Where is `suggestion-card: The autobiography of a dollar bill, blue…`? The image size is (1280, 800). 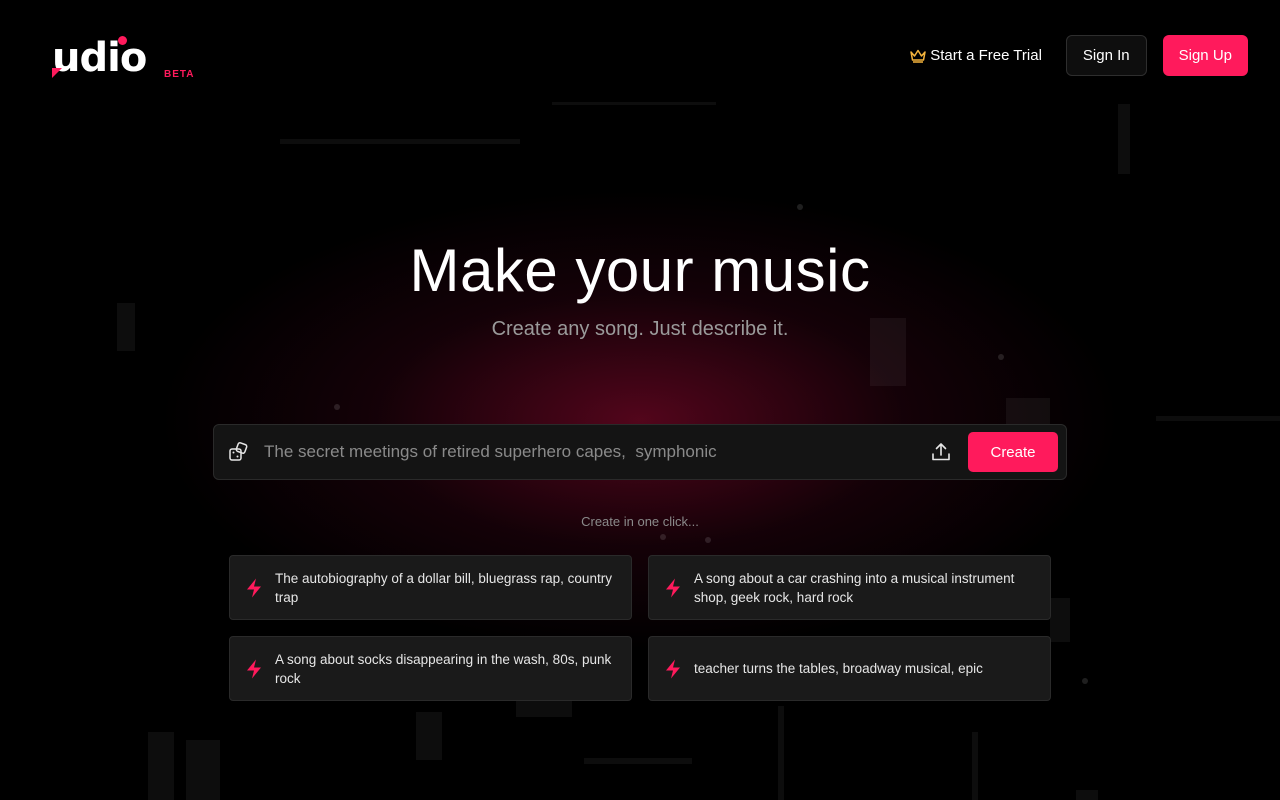
suggestion-card: The autobiography of a dollar bill, blue… is located at coordinates (430, 587).